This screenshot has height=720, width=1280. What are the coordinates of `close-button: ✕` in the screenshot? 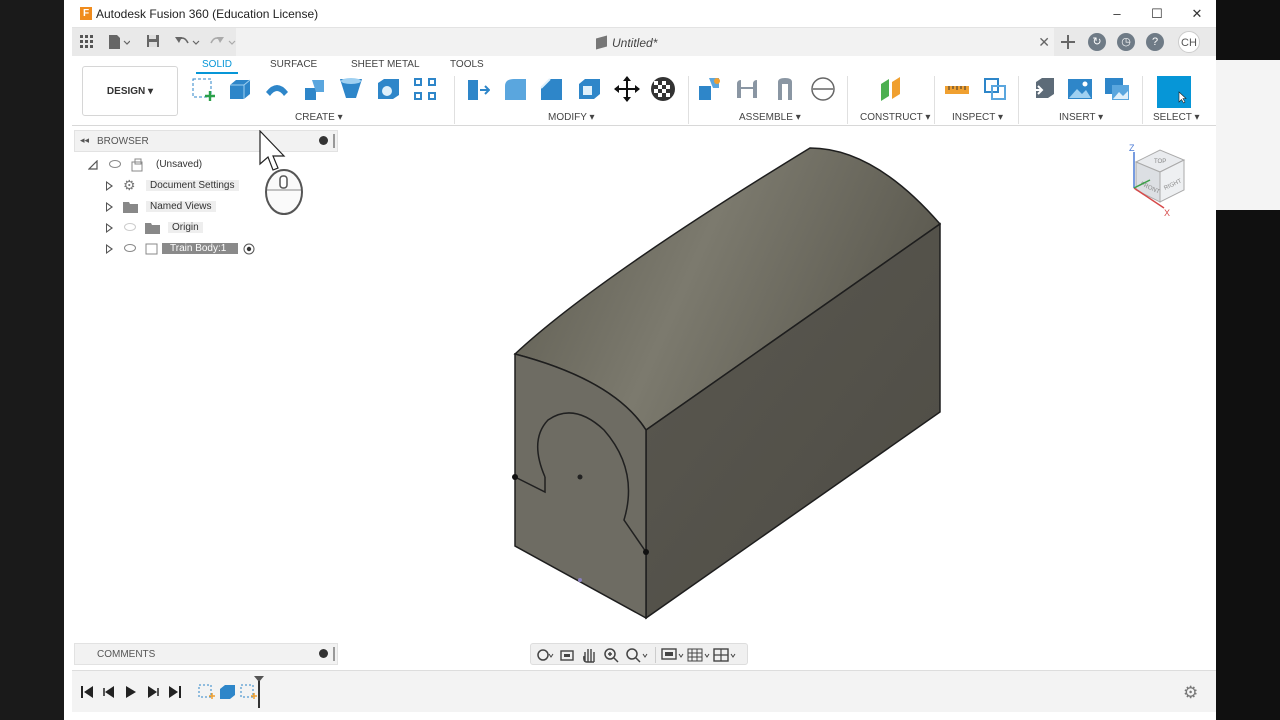 It's located at (1197, 14).